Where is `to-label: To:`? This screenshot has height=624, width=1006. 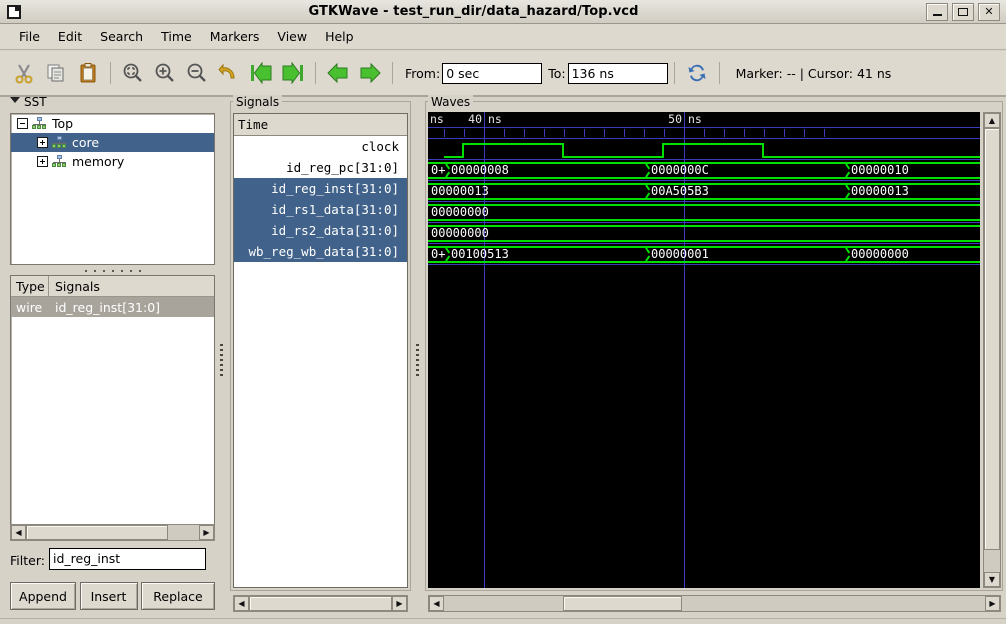 to-label: To: is located at coordinates (557, 73).